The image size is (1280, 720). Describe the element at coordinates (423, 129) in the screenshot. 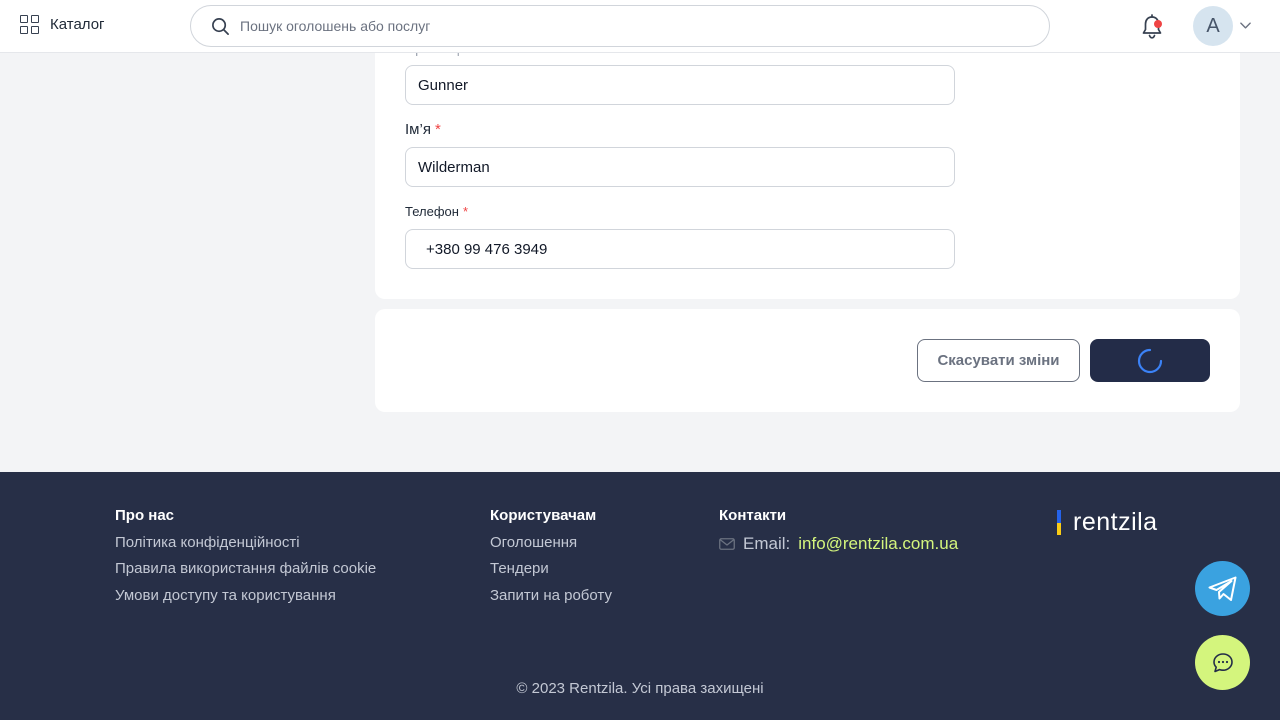

I see `name-label: Ім’я *` at that location.